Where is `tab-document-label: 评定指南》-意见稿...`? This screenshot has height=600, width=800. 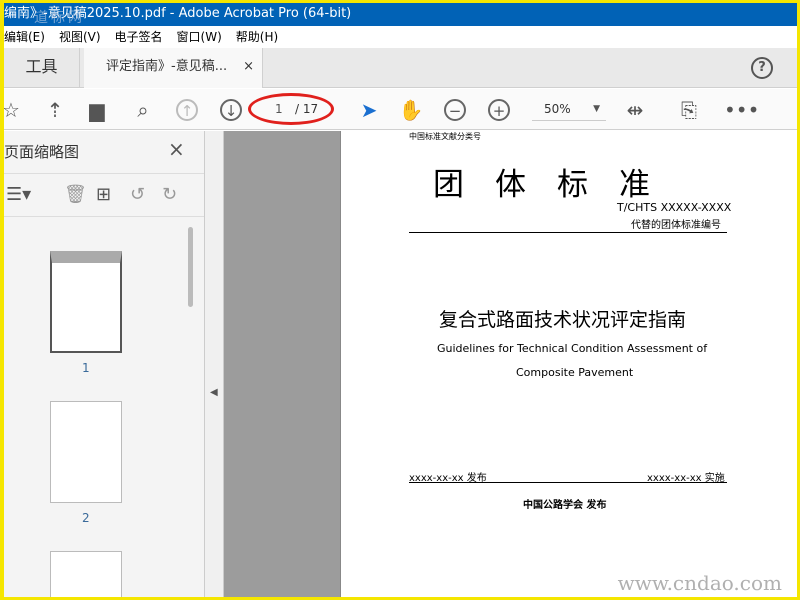
tab-document-label: 评定指南》-意见稿... is located at coordinates (167, 66).